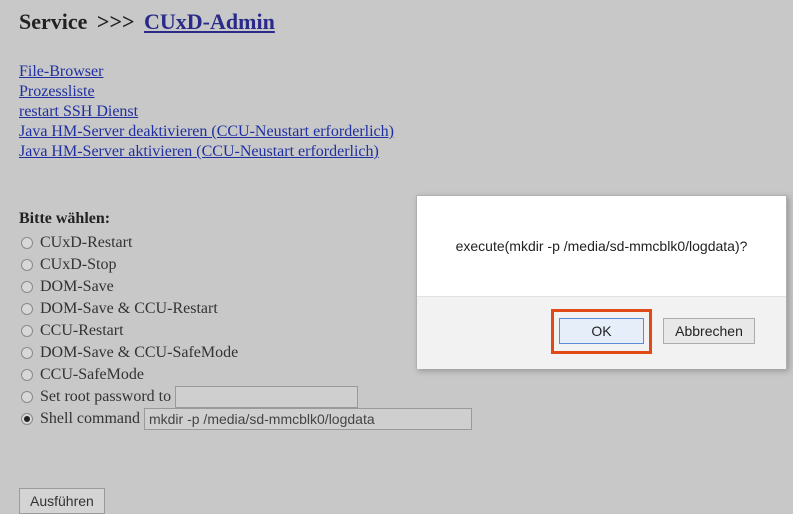 The height and width of the screenshot is (514, 793). Describe the element at coordinates (106, 396) in the screenshot. I see `option-label: Set root password to` at that location.